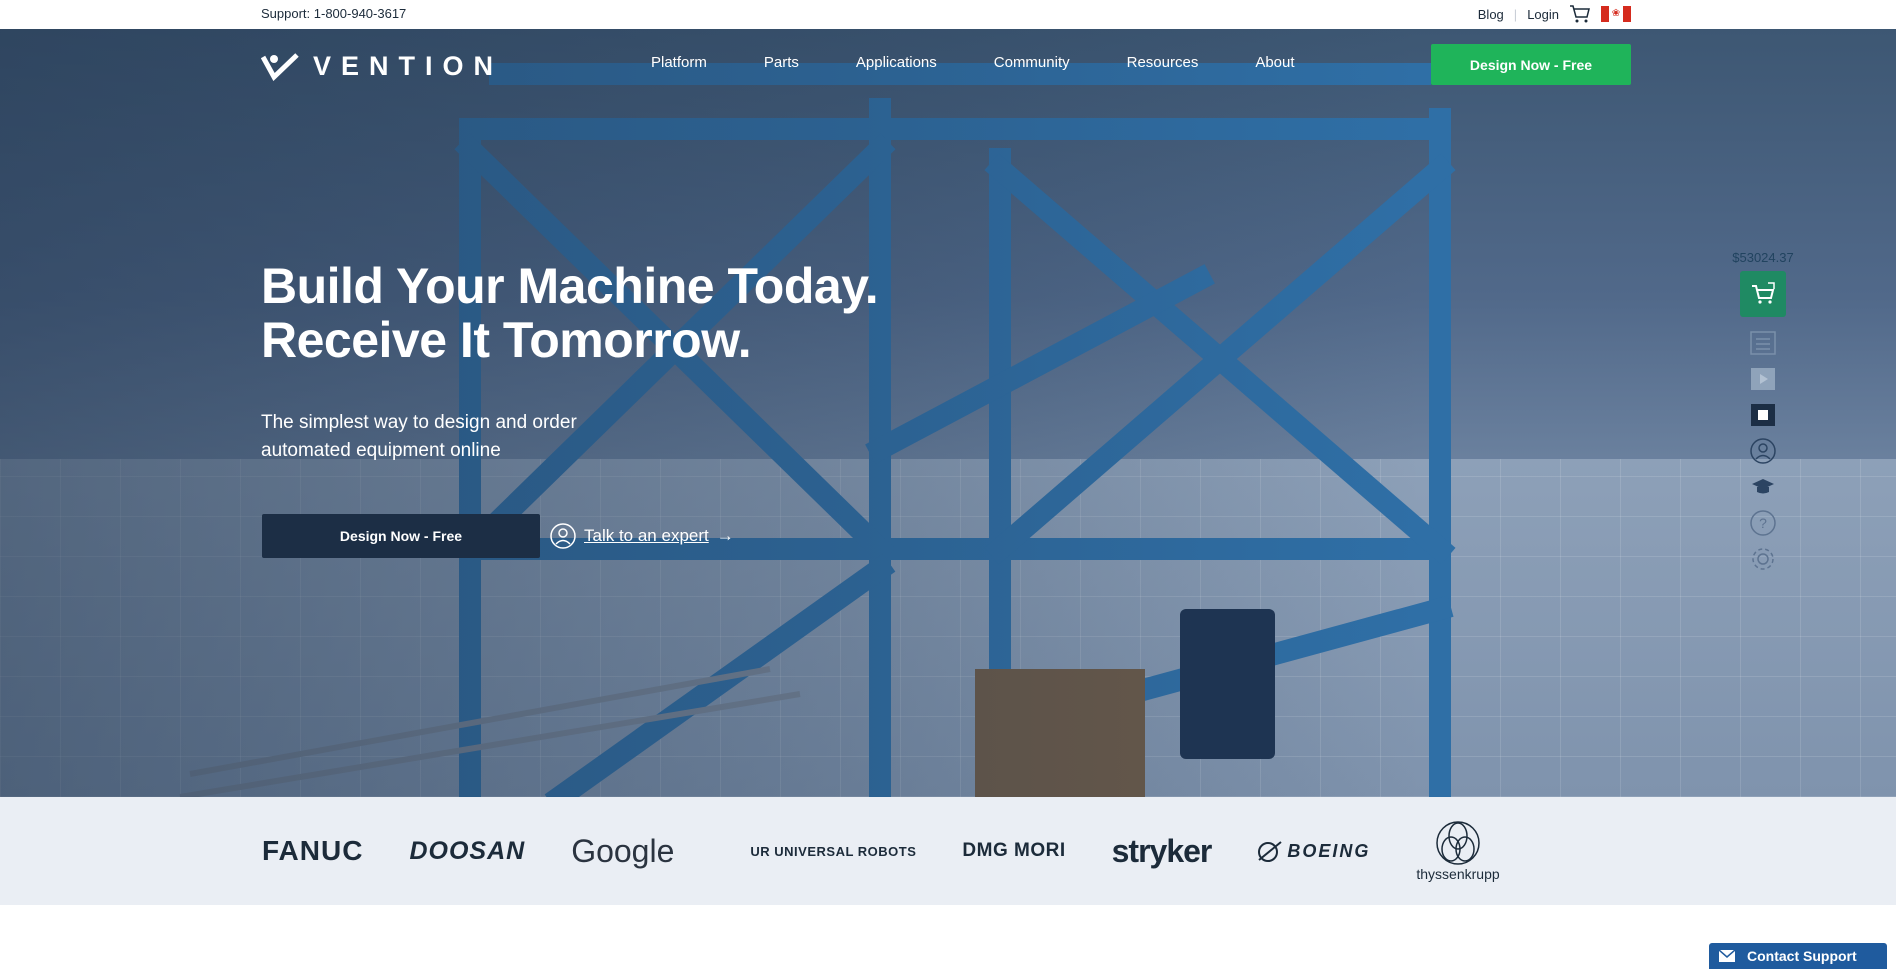 This screenshot has height=969, width=1896. What do you see at coordinates (623, 850) in the screenshot?
I see `logo-google: Google` at bounding box center [623, 850].